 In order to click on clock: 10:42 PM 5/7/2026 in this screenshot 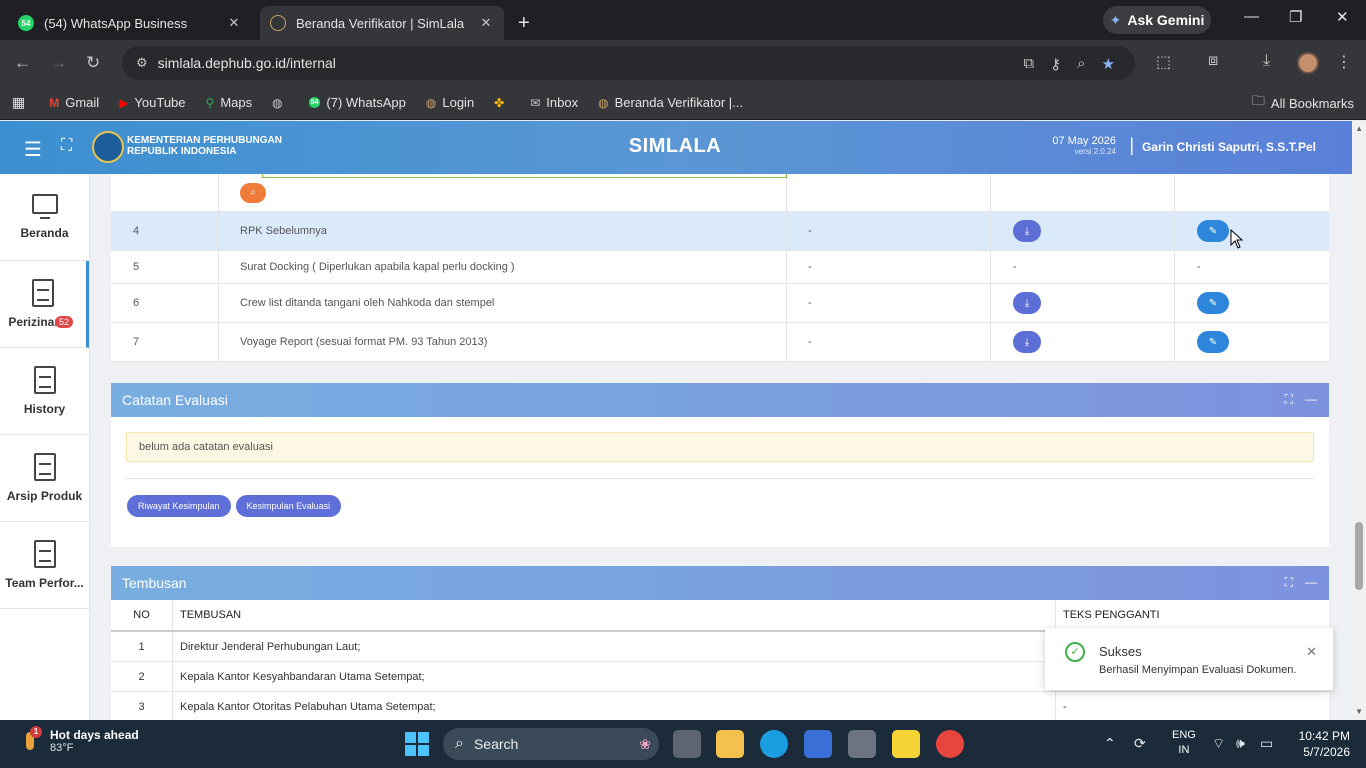, I will do `click(1324, 744)`.